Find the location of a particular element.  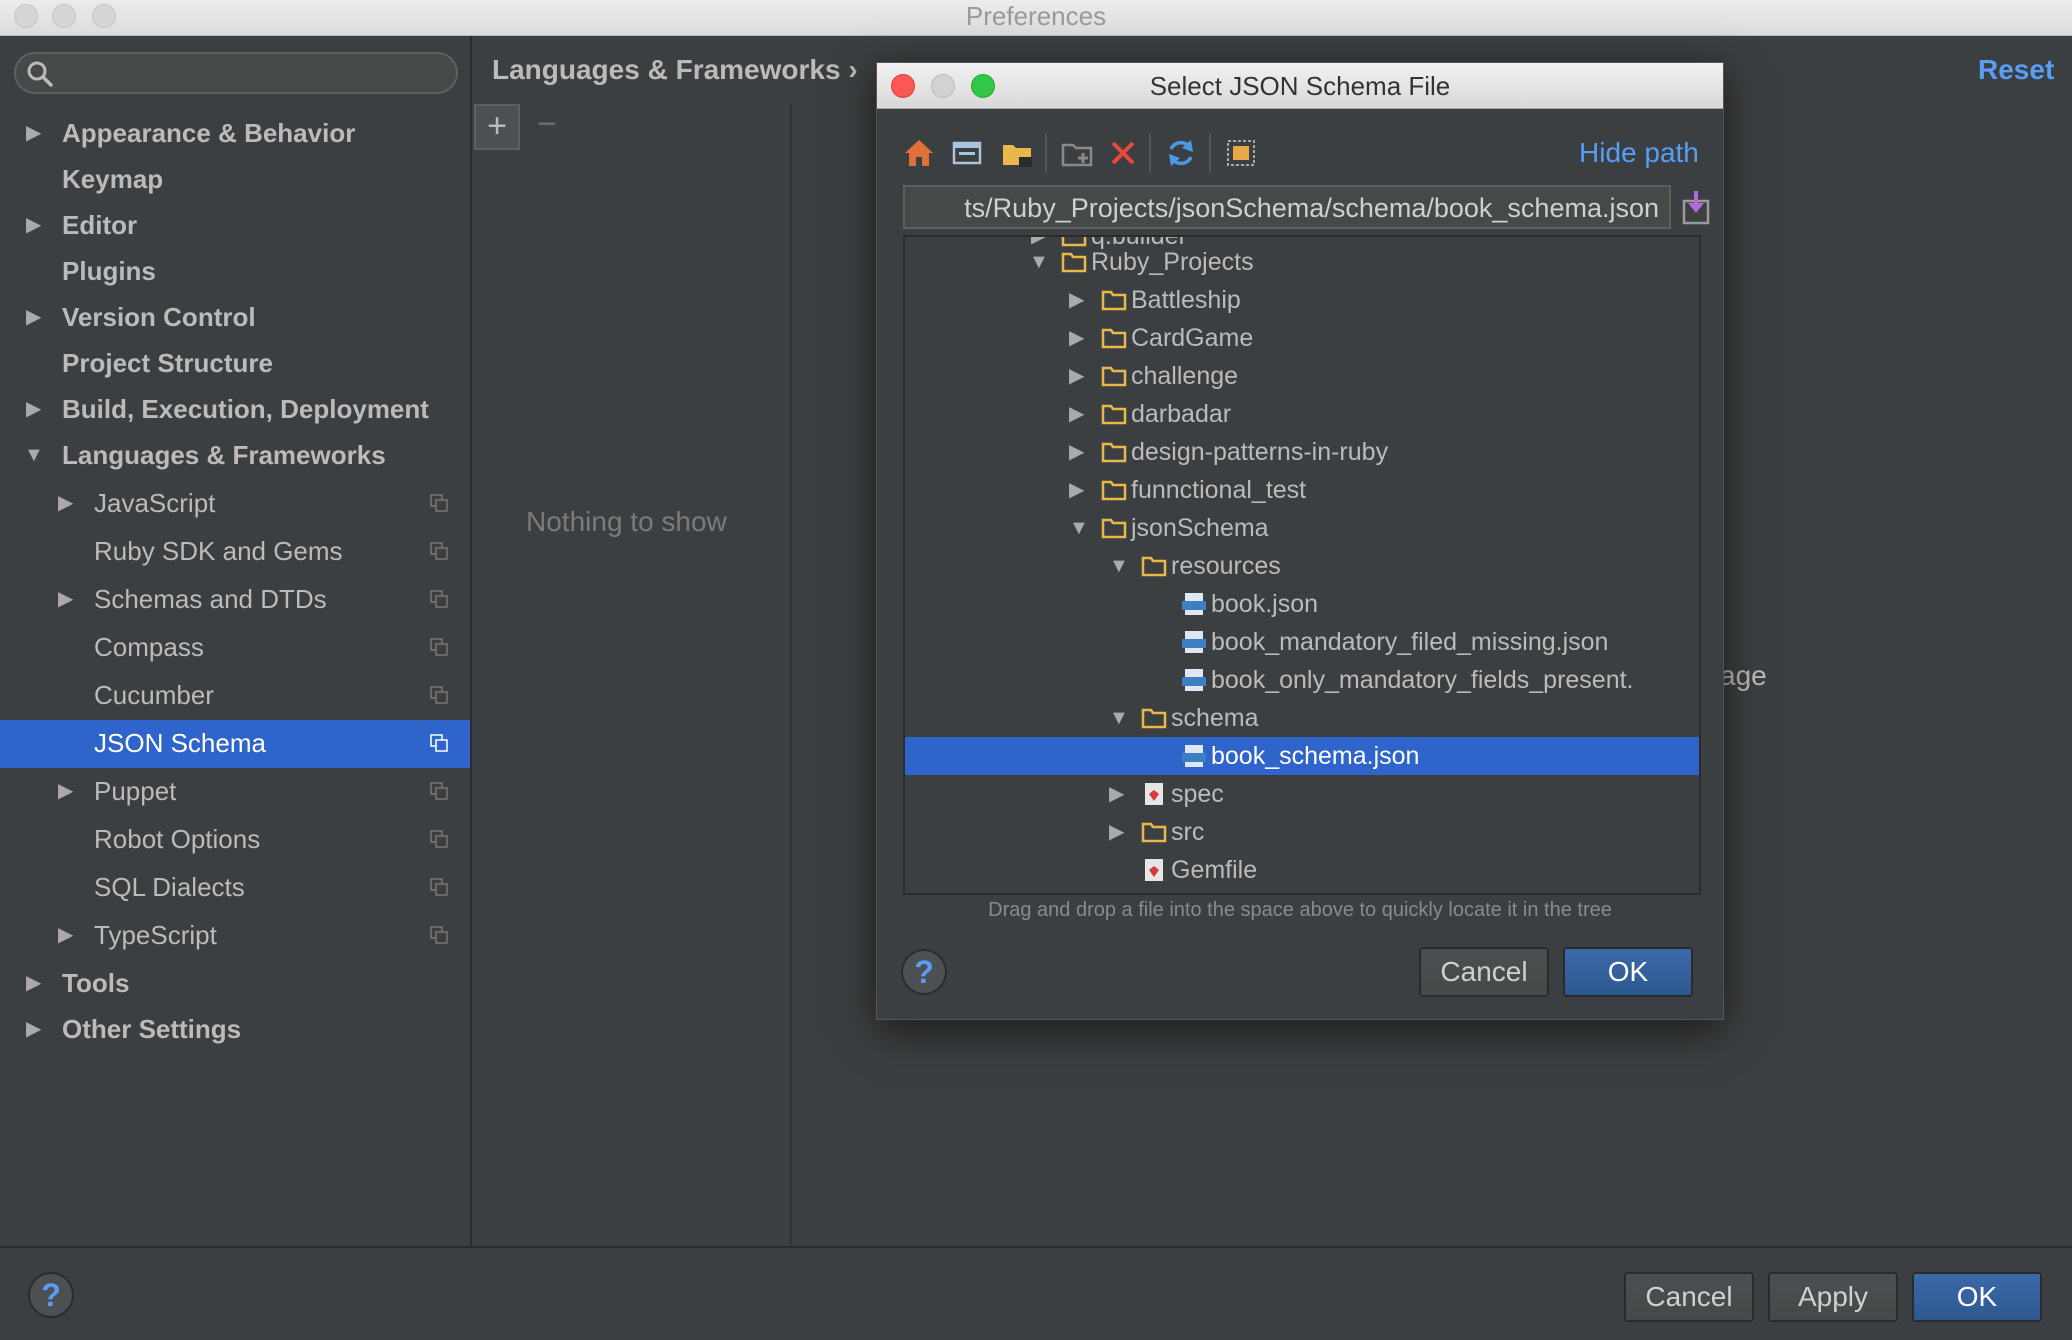

tree-node-challenge: ▶ challenge is located at coordinates (1302, 376).